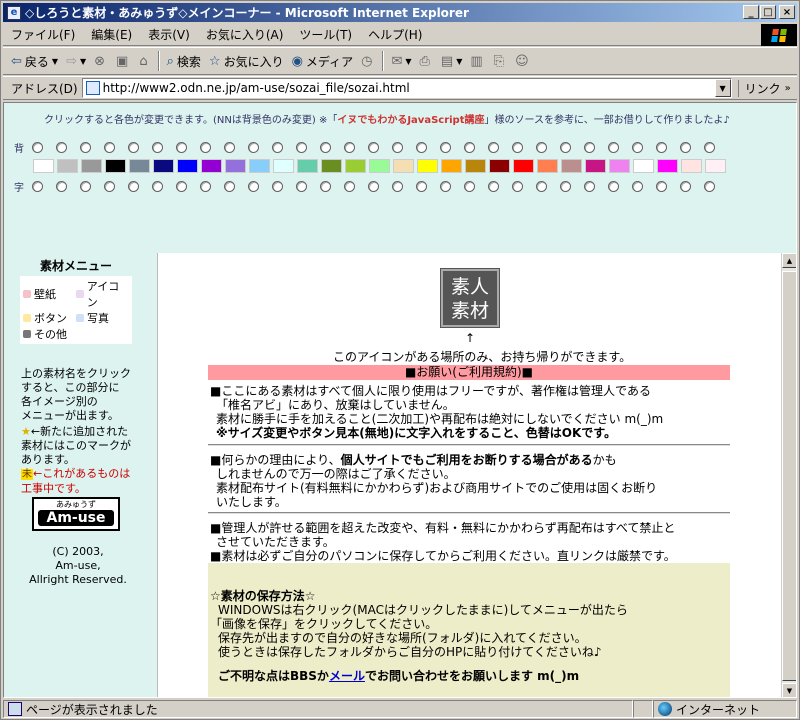 The image size is (800, 720). I want to click on print-button: ⎙, so click(426, 61).